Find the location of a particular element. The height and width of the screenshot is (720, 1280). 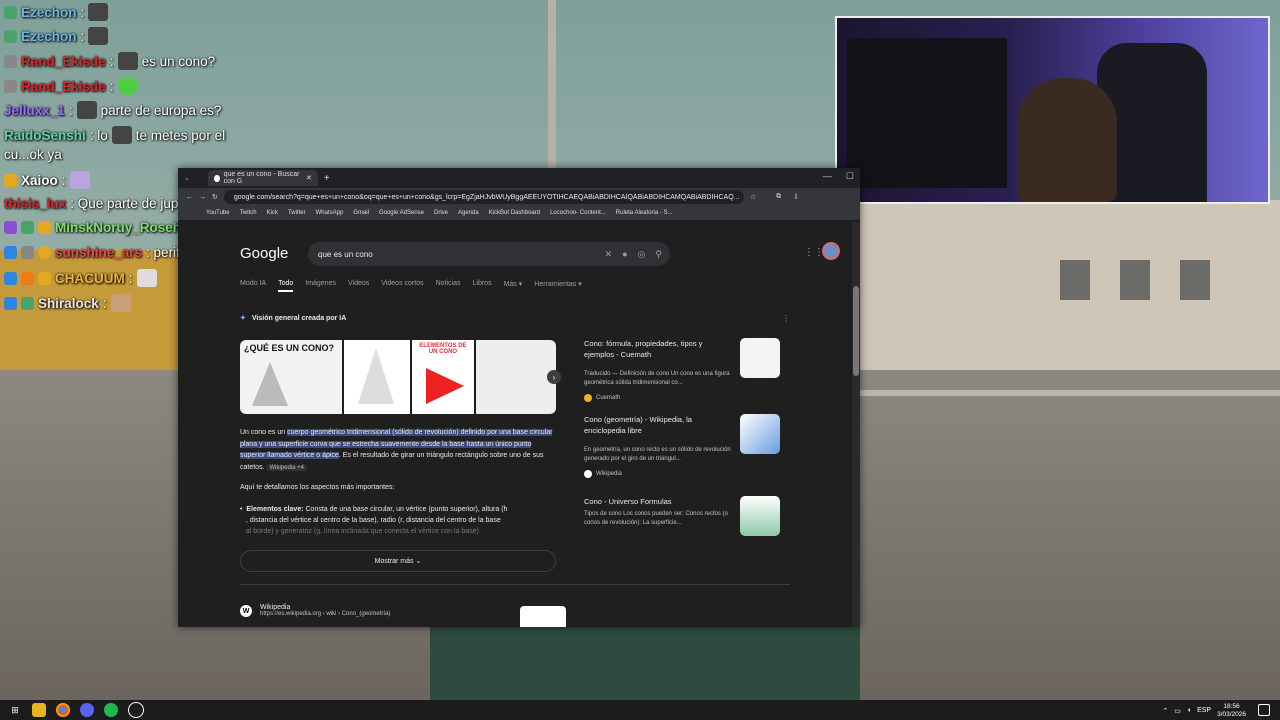

bookmark-item: Gmail is located at coordinates (361, 213).